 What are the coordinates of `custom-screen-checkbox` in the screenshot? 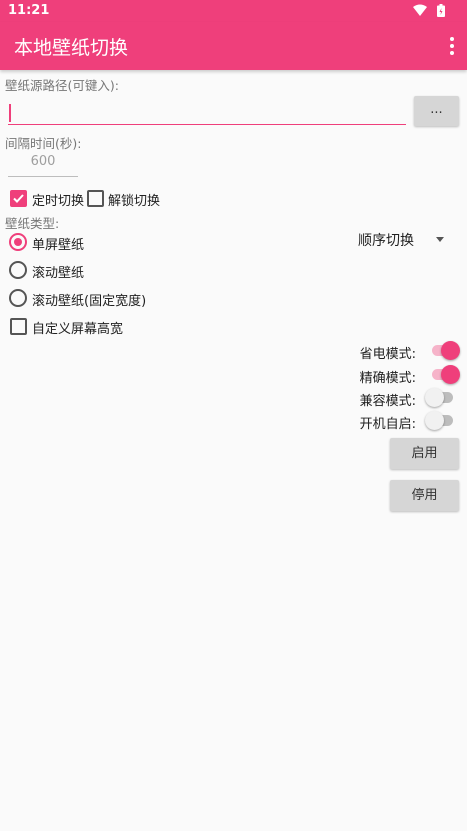 It's located at (18, 326).